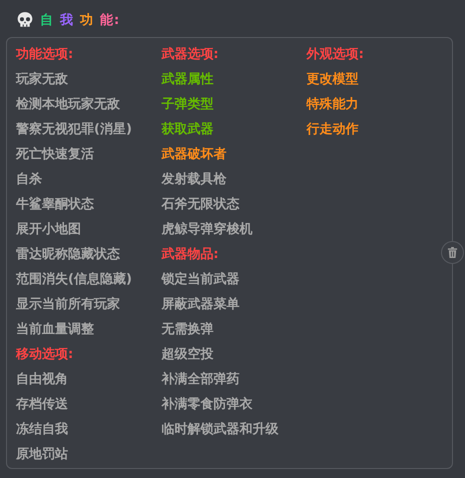  What do you see at coordinates (187, 79) in the screenshot?
I see `menu-item: 武器属性` at bounding box center [187, 79].